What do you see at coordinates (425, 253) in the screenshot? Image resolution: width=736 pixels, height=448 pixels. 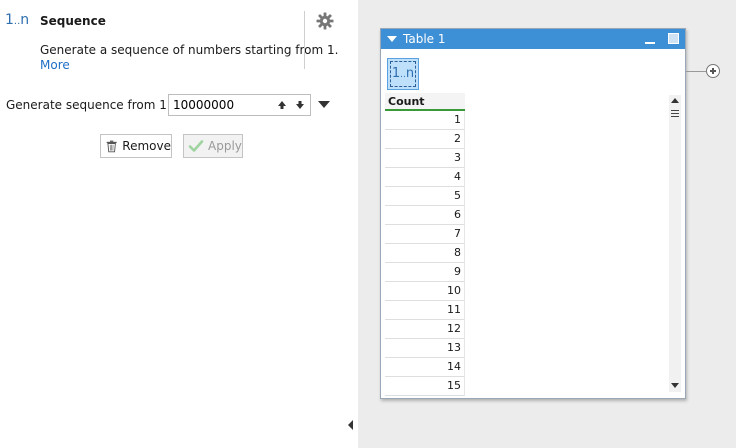 I see `table-cell: 8` at bounding box center [425, 253].